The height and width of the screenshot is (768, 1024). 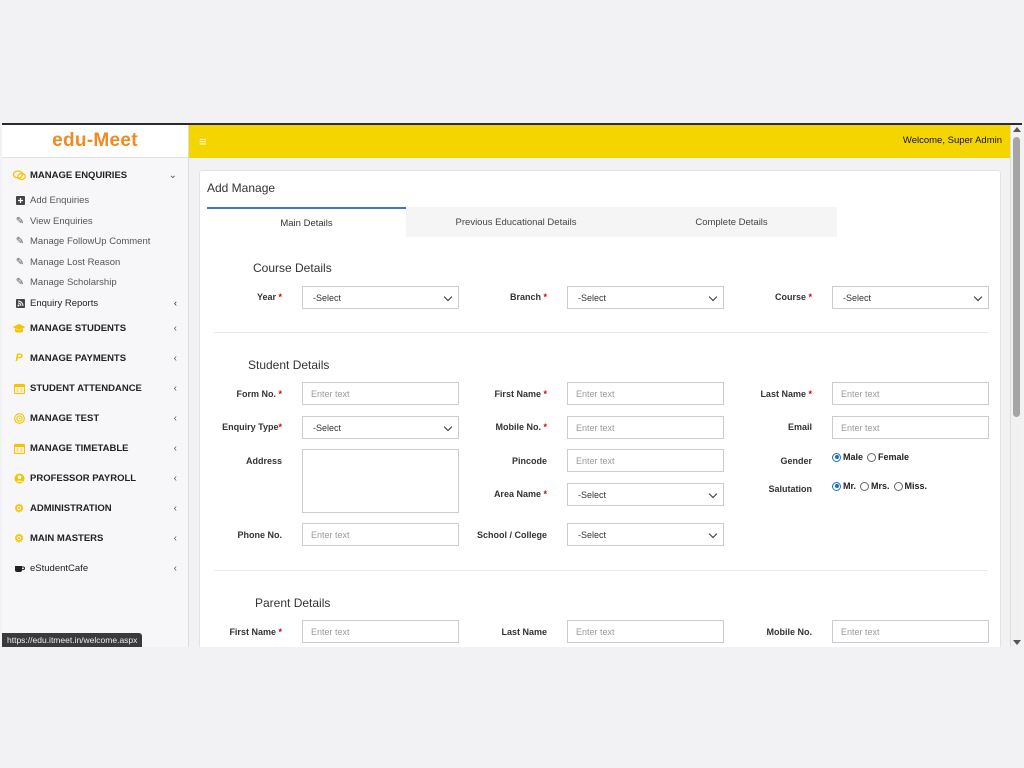 I want to click on area-name-label: Area Name *, so click(x=508, y=494).